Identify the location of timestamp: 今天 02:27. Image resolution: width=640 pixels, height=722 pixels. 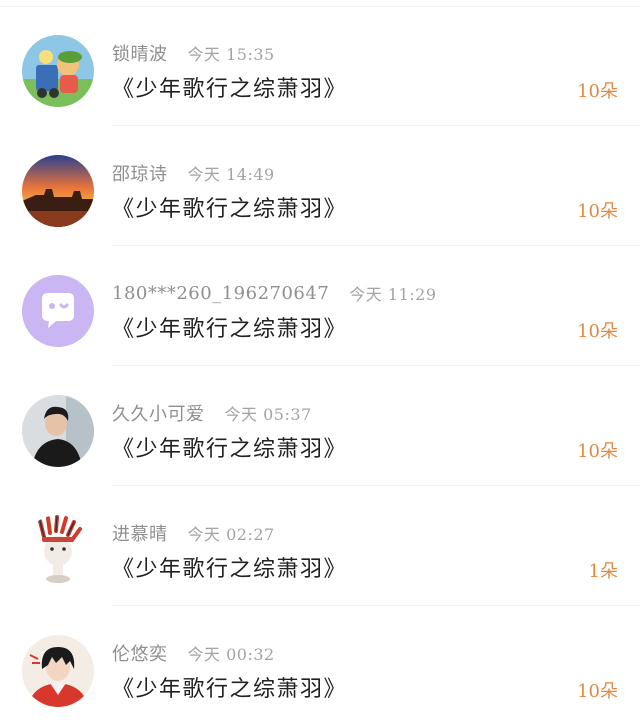
(231, 534).